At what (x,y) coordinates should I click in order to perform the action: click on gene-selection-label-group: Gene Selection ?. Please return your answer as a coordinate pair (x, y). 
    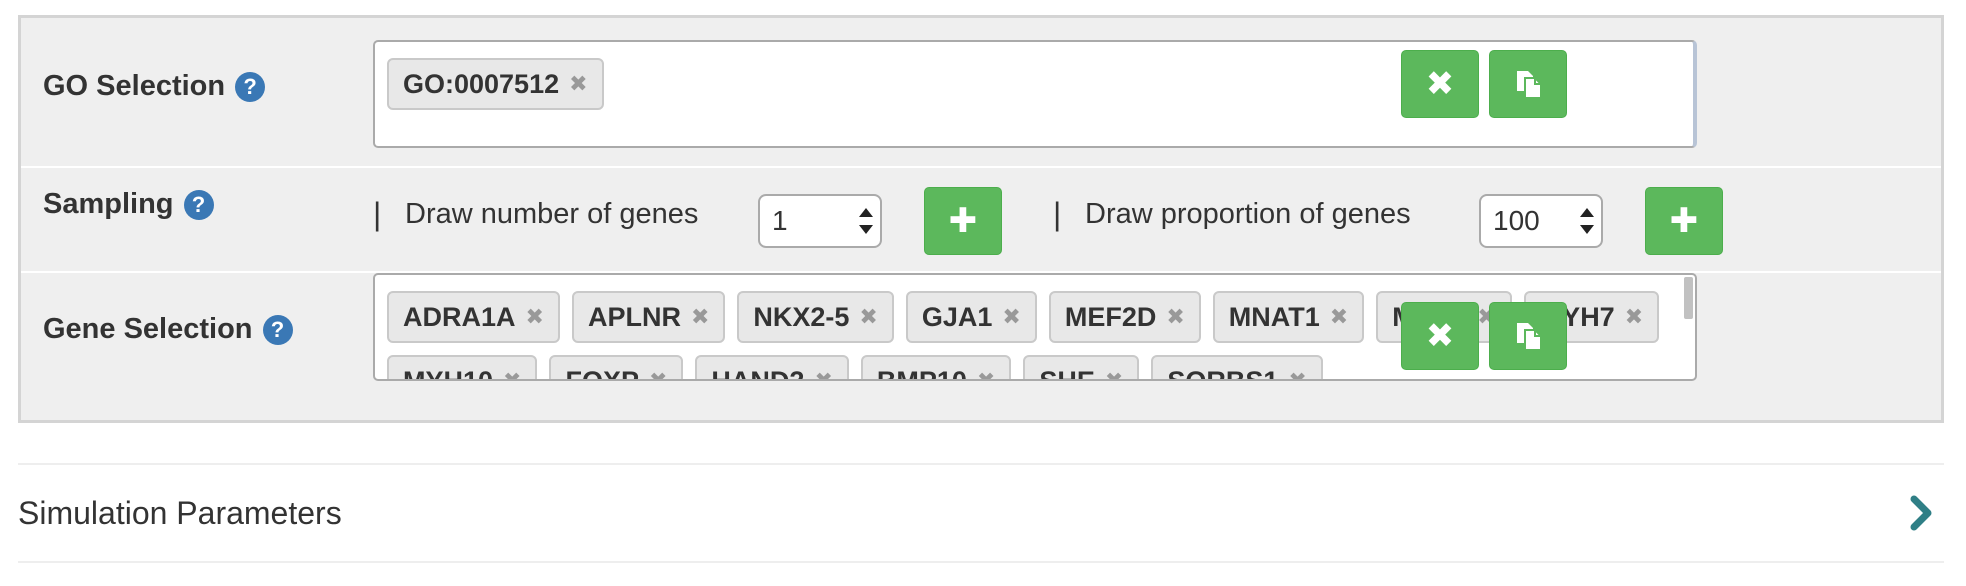
    Looking at the image, I should click on (168, 329).